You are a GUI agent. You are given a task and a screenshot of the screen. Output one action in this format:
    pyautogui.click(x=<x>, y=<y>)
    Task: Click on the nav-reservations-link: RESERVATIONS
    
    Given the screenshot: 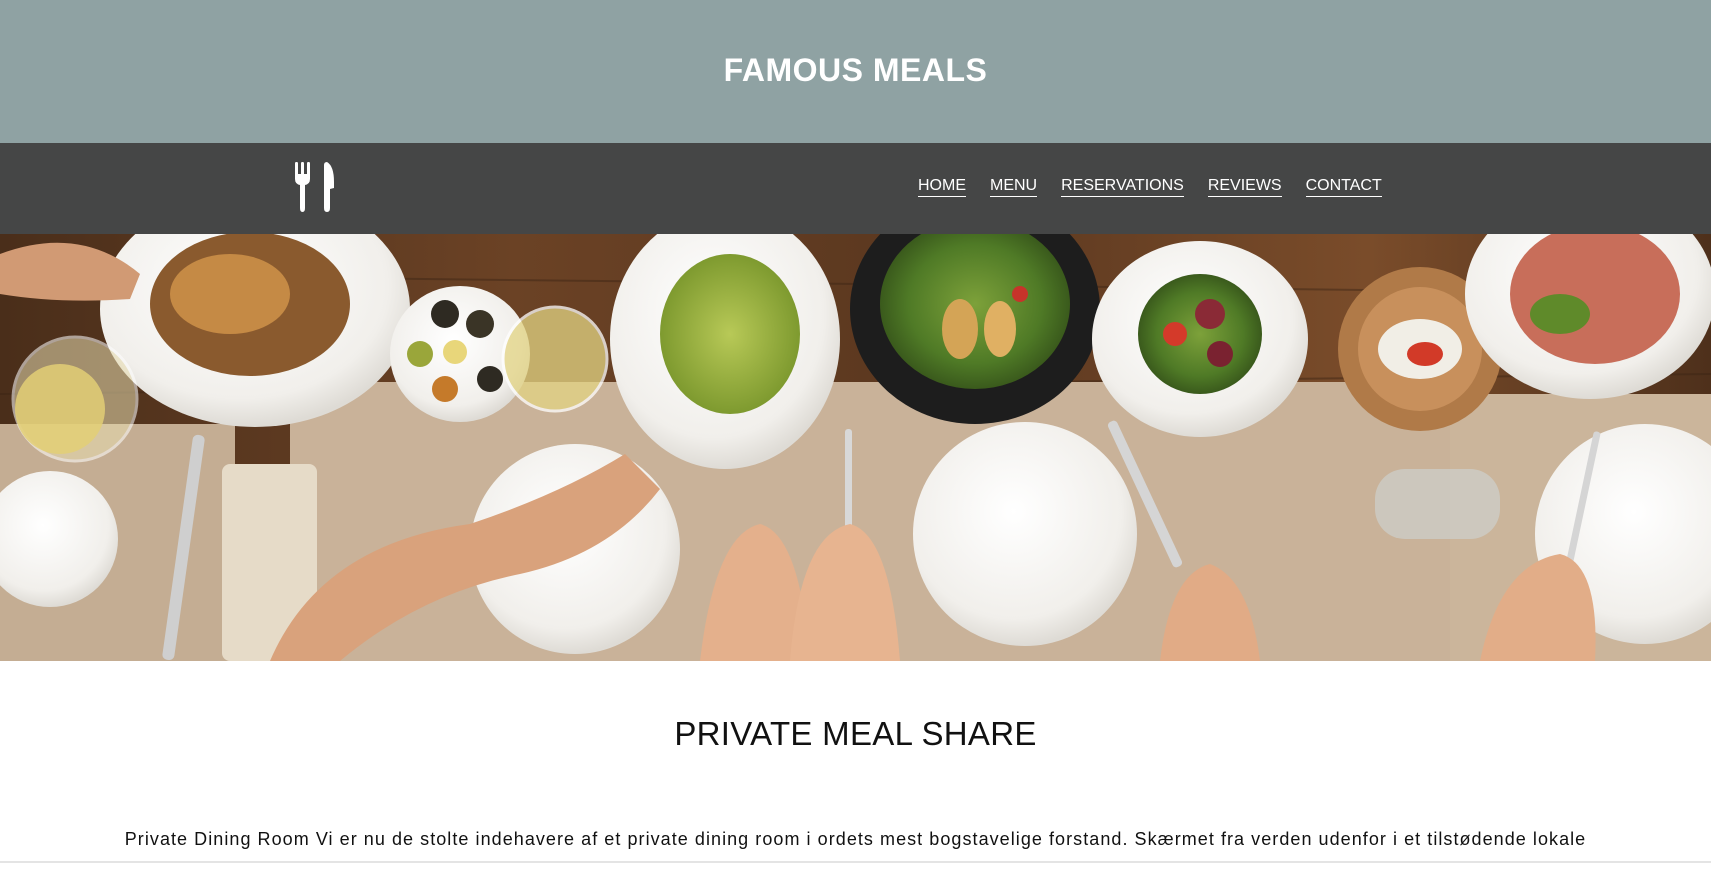 What is the action you would take?
    pyautogui.click(x=1122, y=187)
    